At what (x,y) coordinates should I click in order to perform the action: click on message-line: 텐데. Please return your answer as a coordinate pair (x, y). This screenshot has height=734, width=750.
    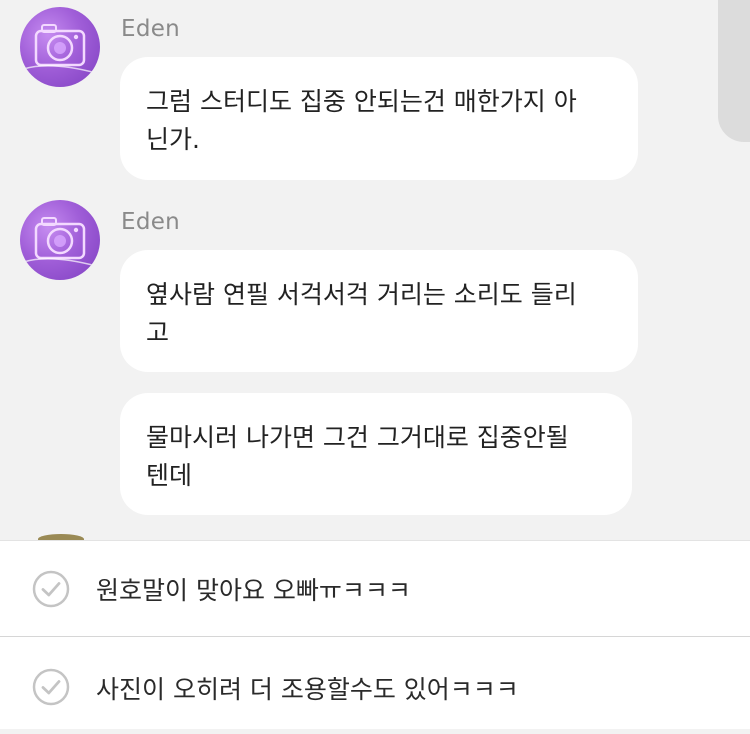
    Looking at the image, I should click on (169, 475).